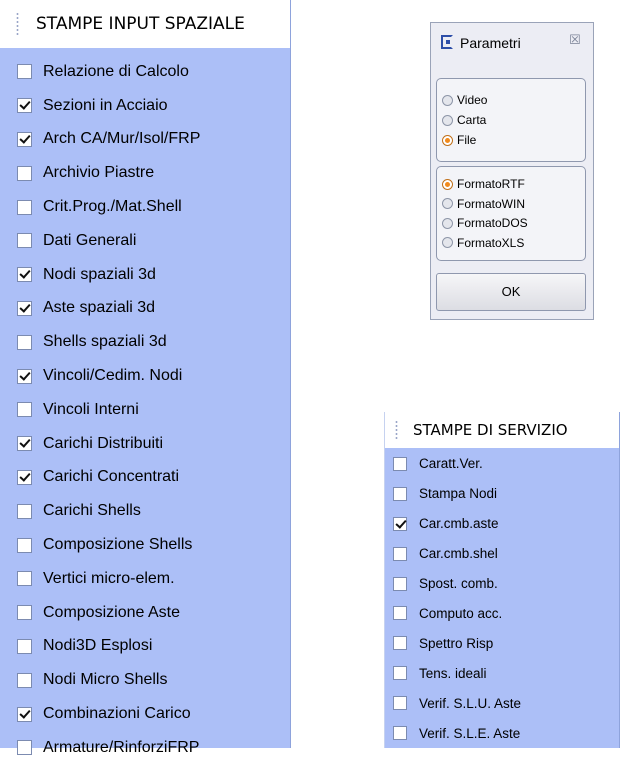  What do you see at coordinates (502, 643) in the screenshot?
I see `service-checkbox-spettro-risp: Spettro Risp` at bounding box center [502, 643].